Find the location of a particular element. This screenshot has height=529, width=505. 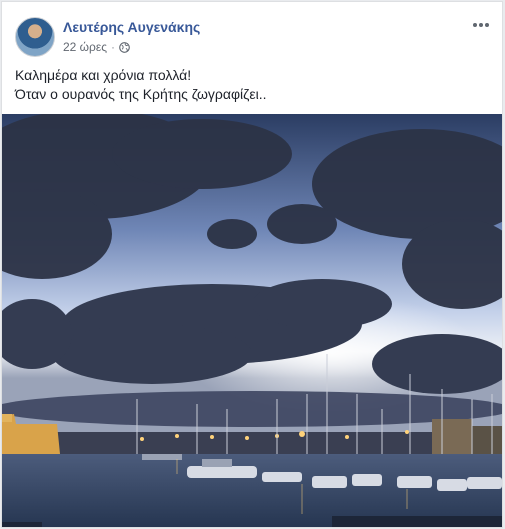

post-meta: 22 ώρες · is located at coordinates (96, 47).